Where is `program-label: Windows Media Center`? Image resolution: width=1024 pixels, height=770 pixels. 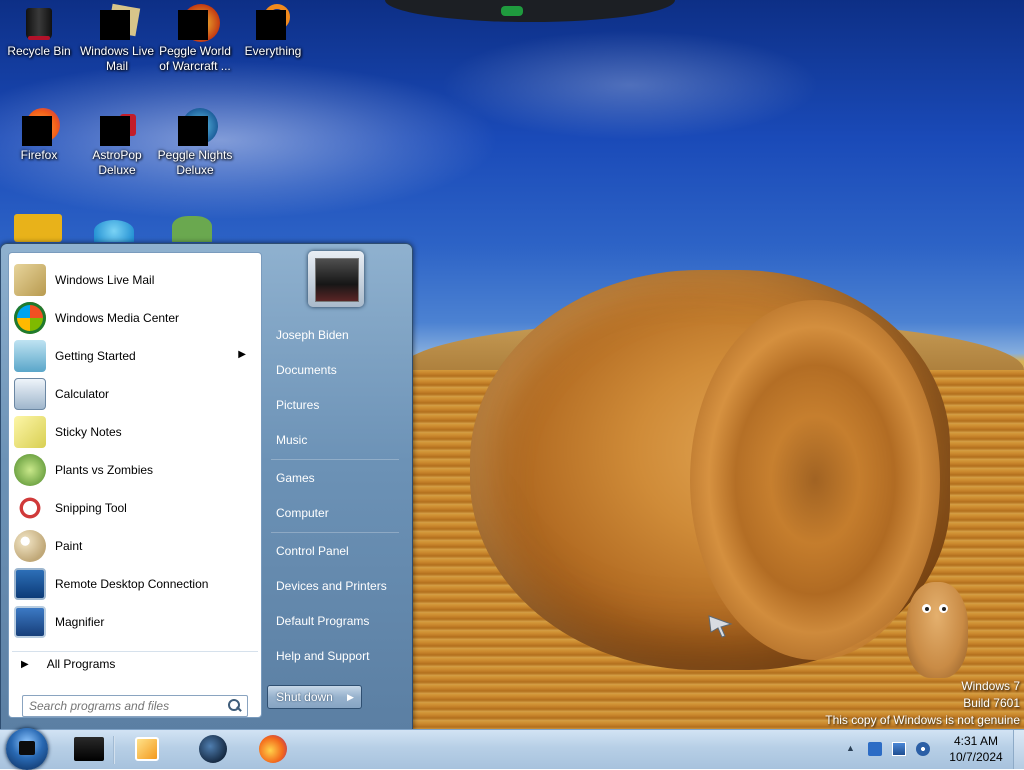 program-label: Windows Media Center is located at coordinates (117, 318).